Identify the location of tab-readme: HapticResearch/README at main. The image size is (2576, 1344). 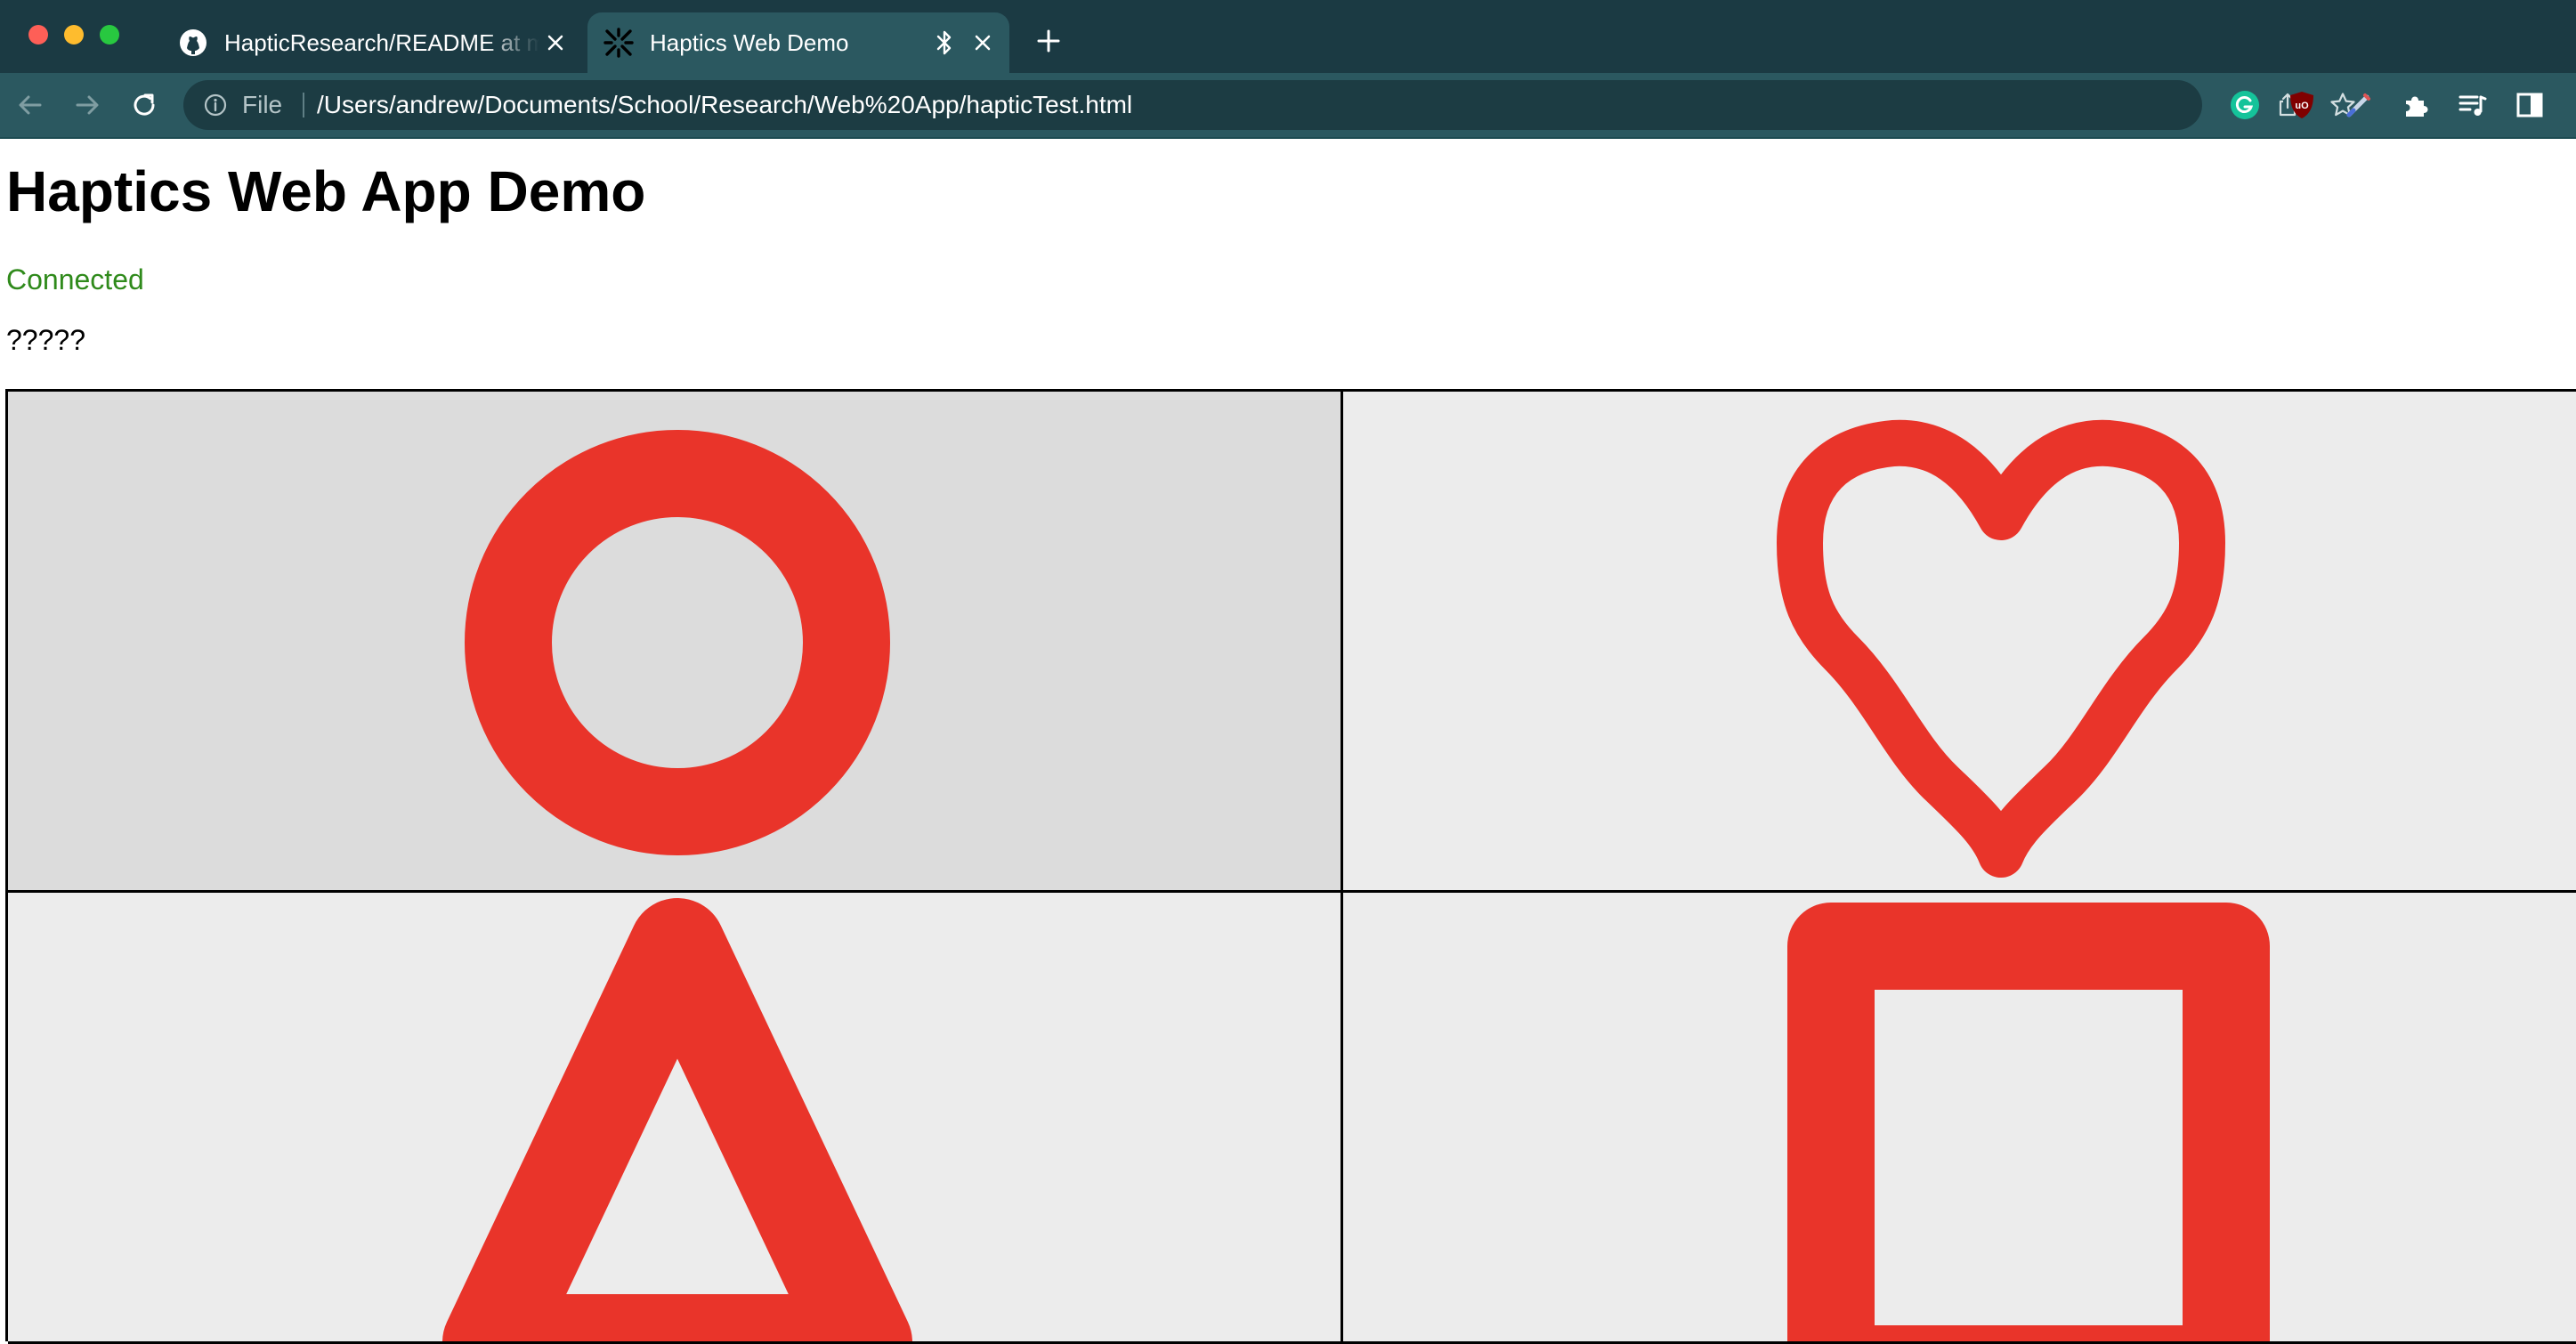
(373, 42).